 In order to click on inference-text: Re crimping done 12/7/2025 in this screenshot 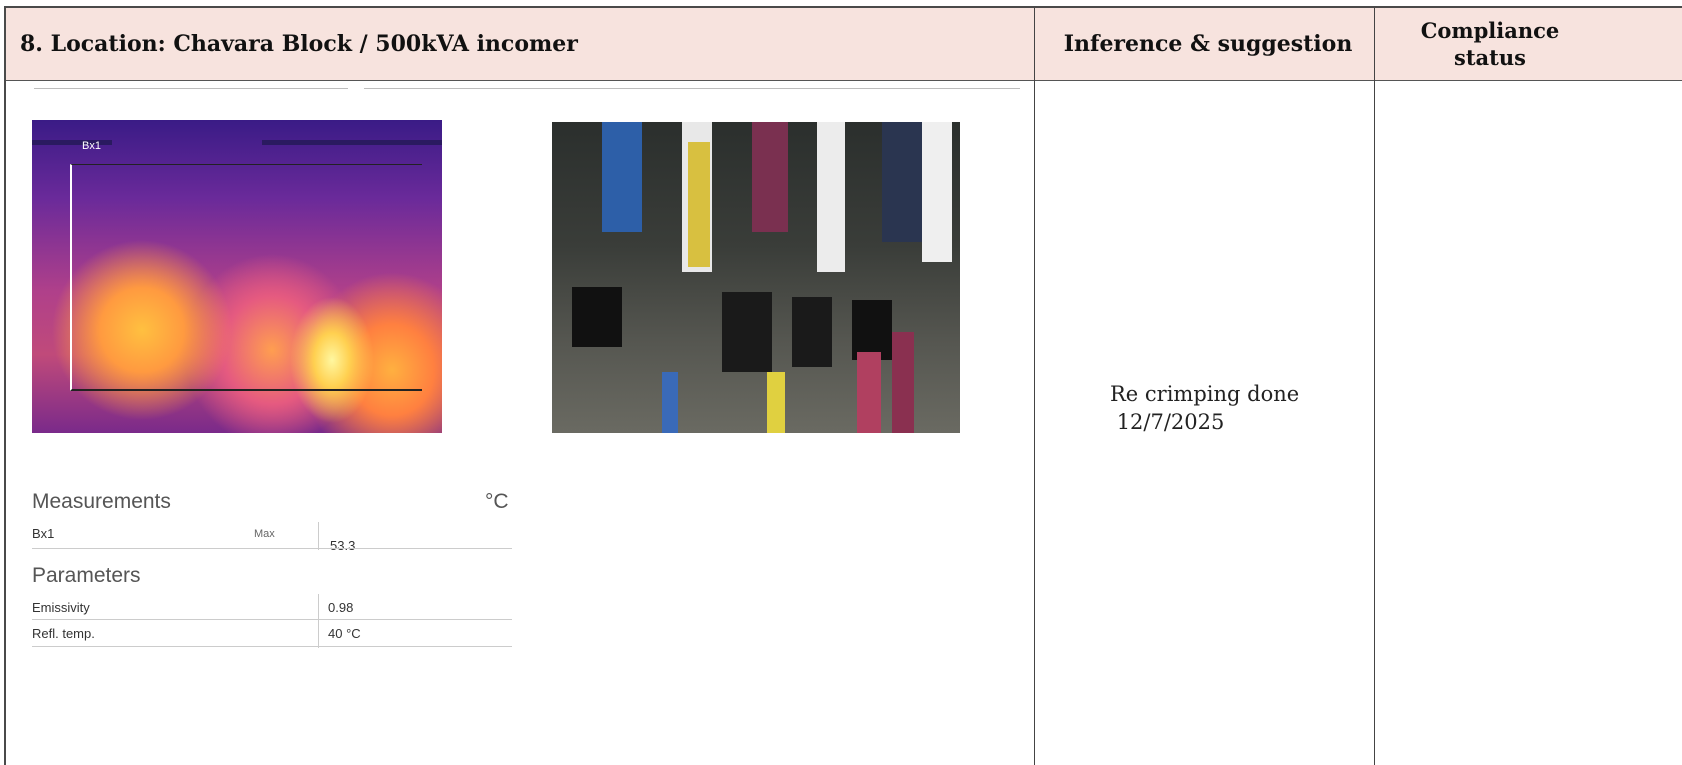, I will do `click(1204, 408)`.